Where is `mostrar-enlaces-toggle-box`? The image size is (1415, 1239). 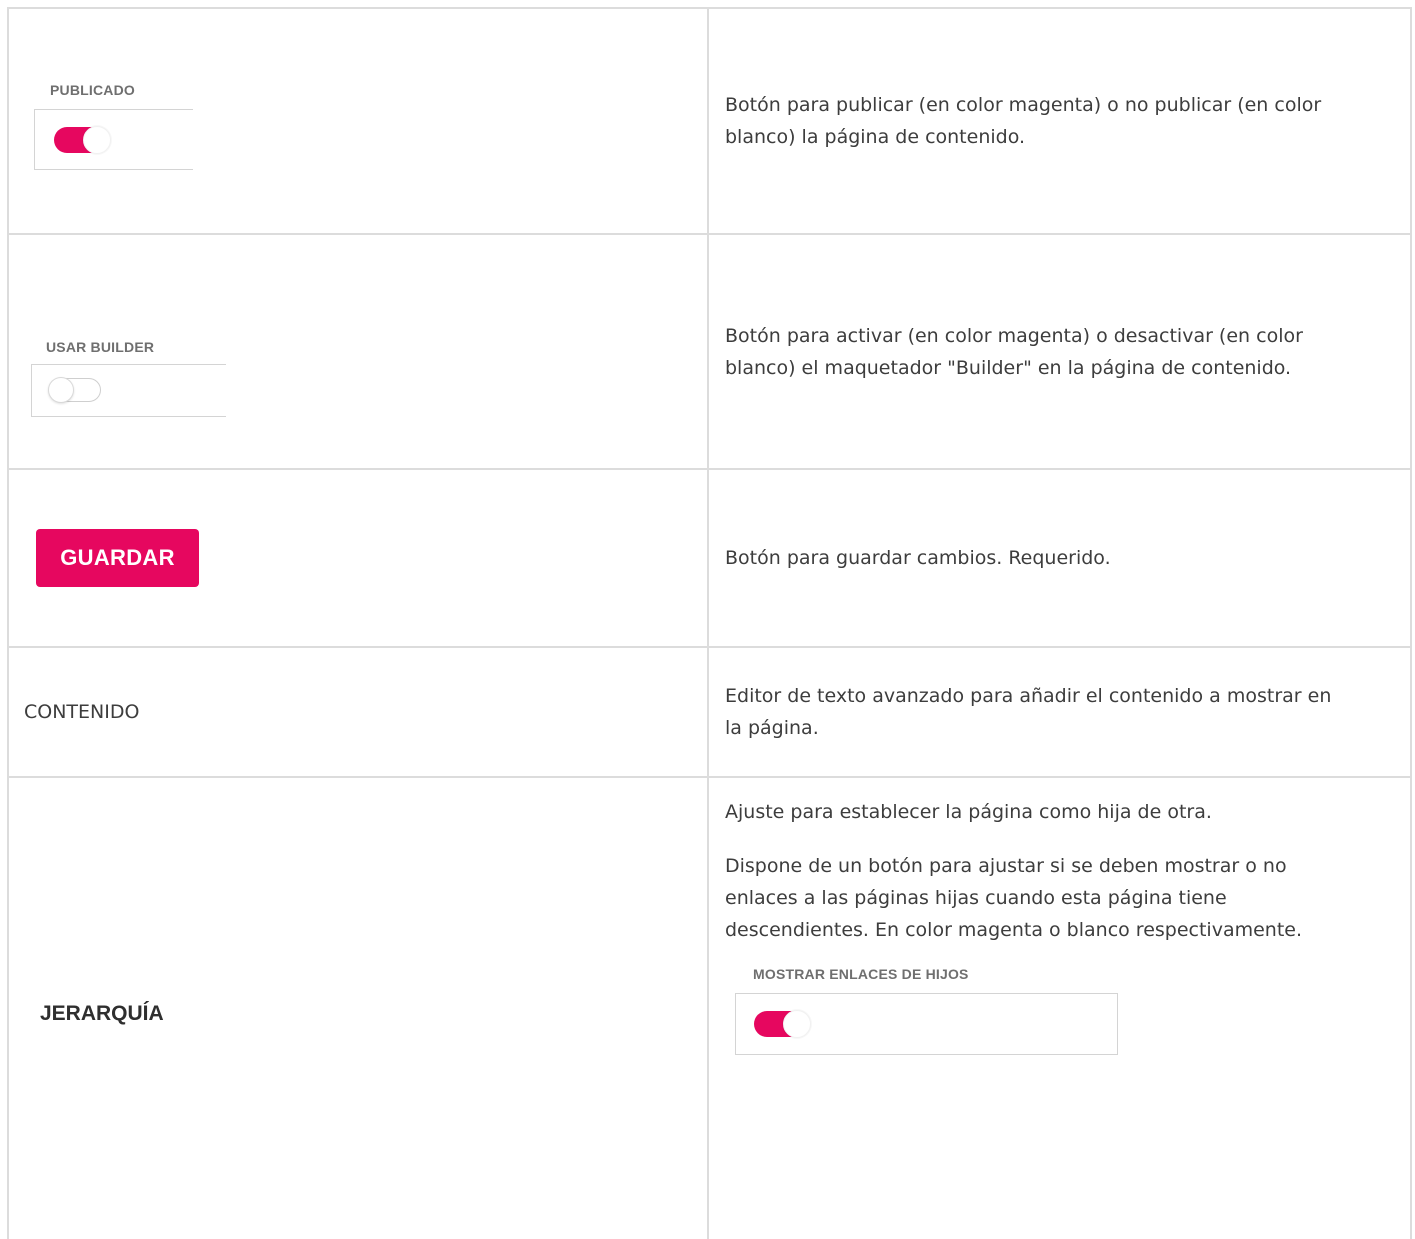
mostrar-enlaces-toggle-box is located at coordinates (926, 1024).